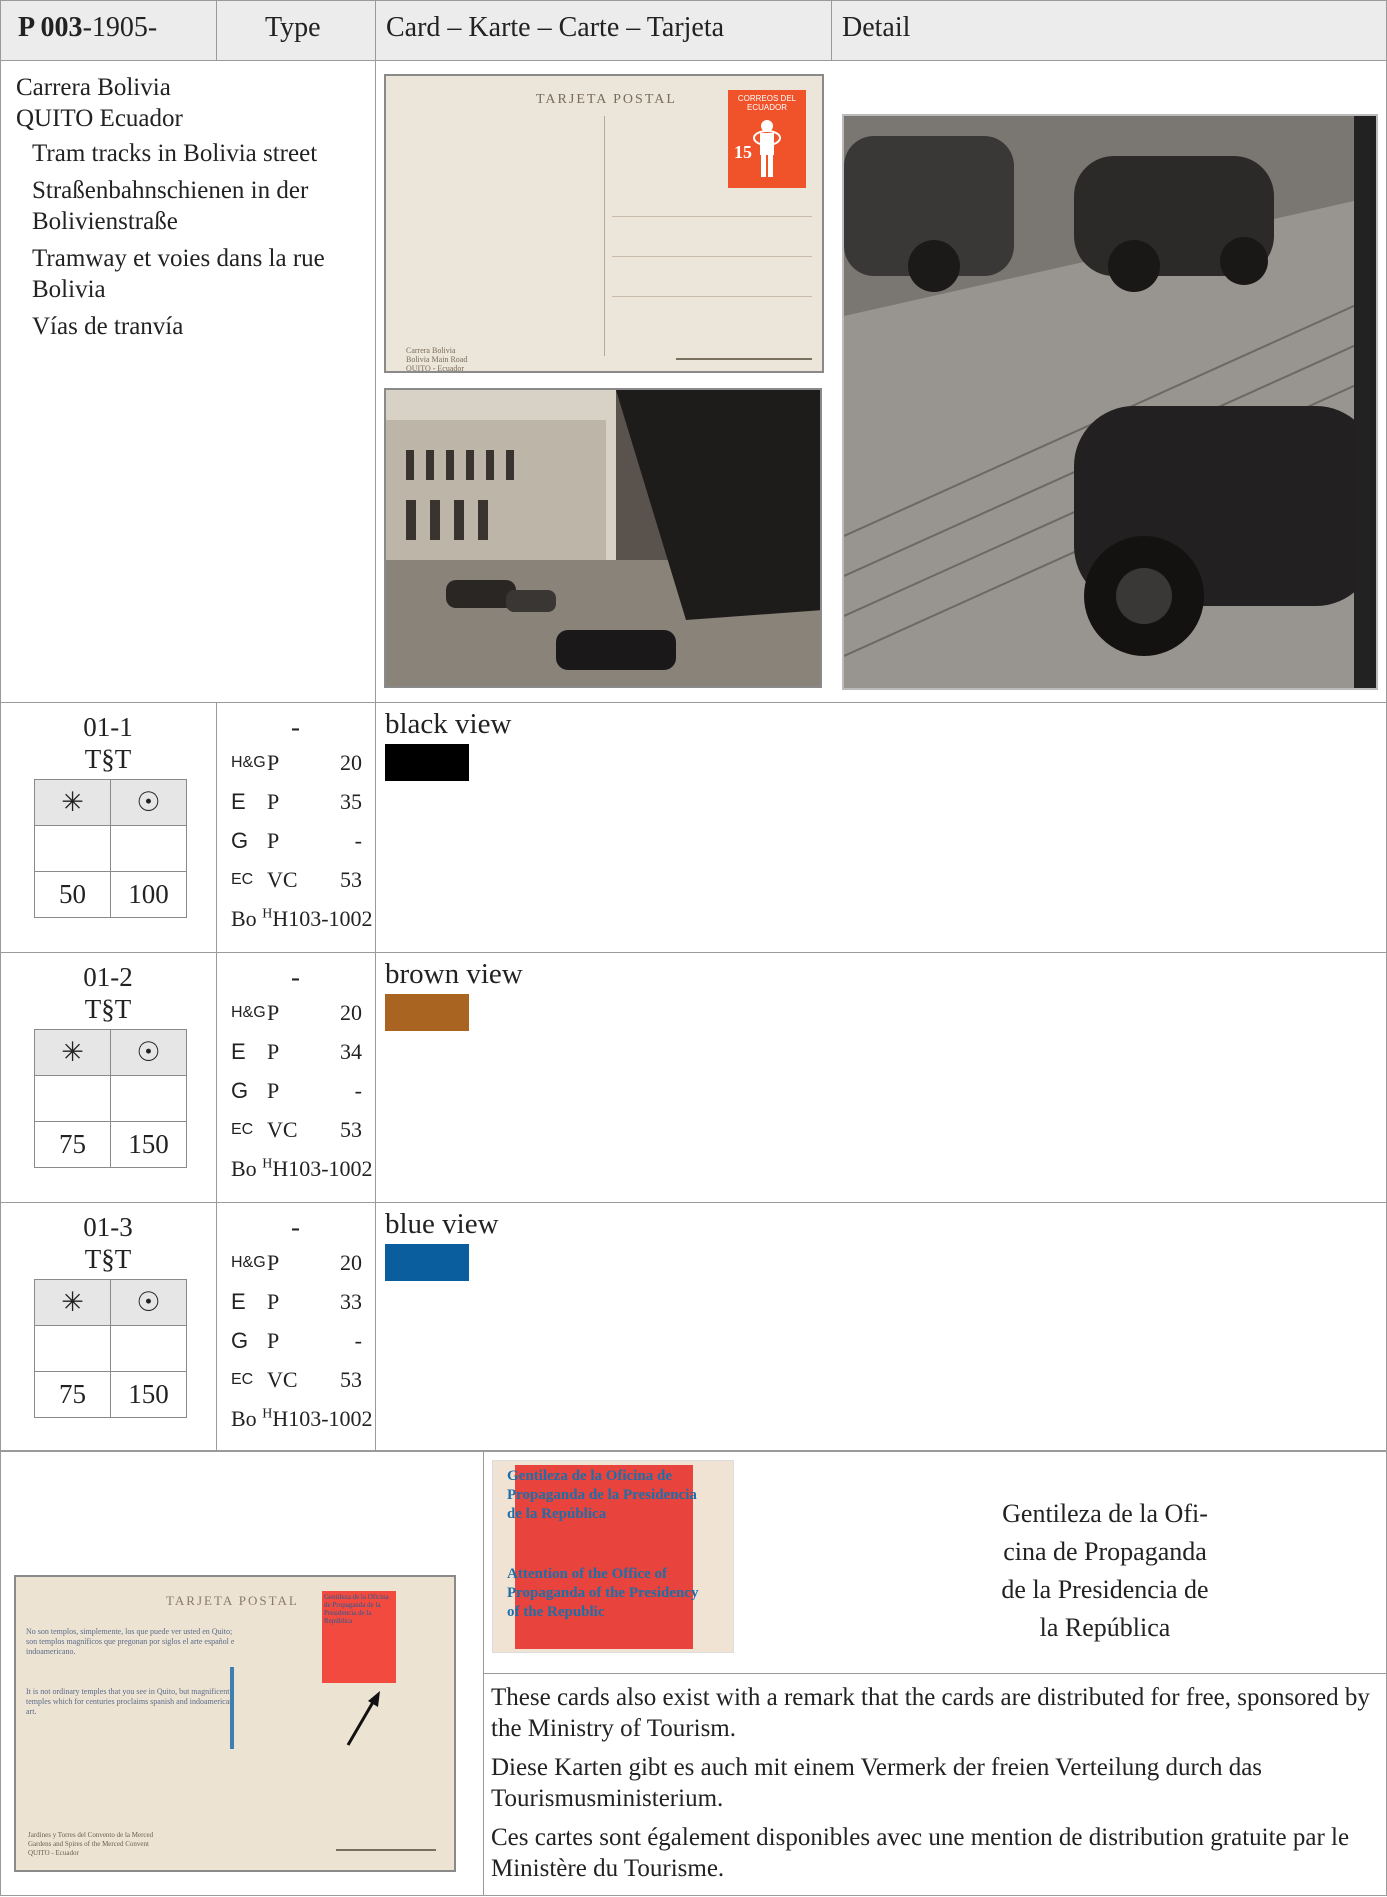 The height and width of the screenshot is (1897, 1387). What do you see at coordinates (148, 894) in the screenshot?
I see `used-price: 100` at bounding box center [148, 894].